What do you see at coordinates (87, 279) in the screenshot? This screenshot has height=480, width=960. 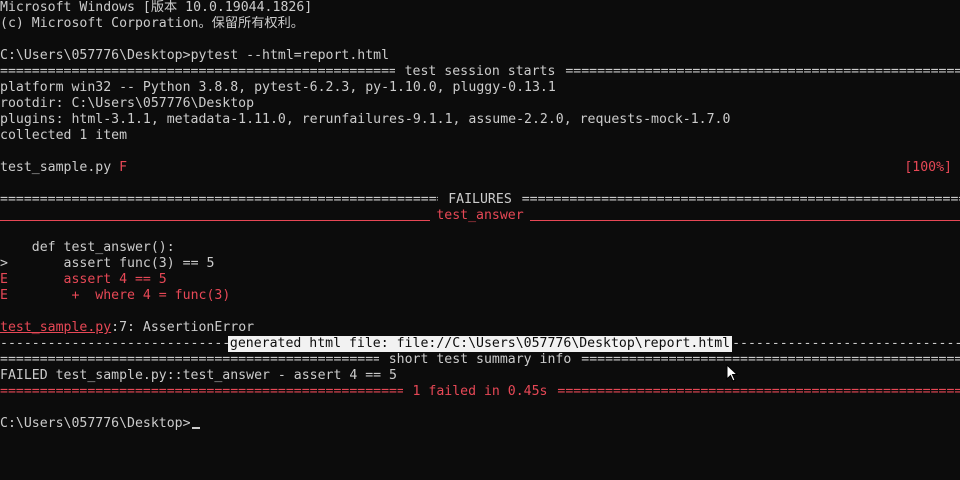 I see `error-text: assert 4 == 5` at bounding box center [87, 279].